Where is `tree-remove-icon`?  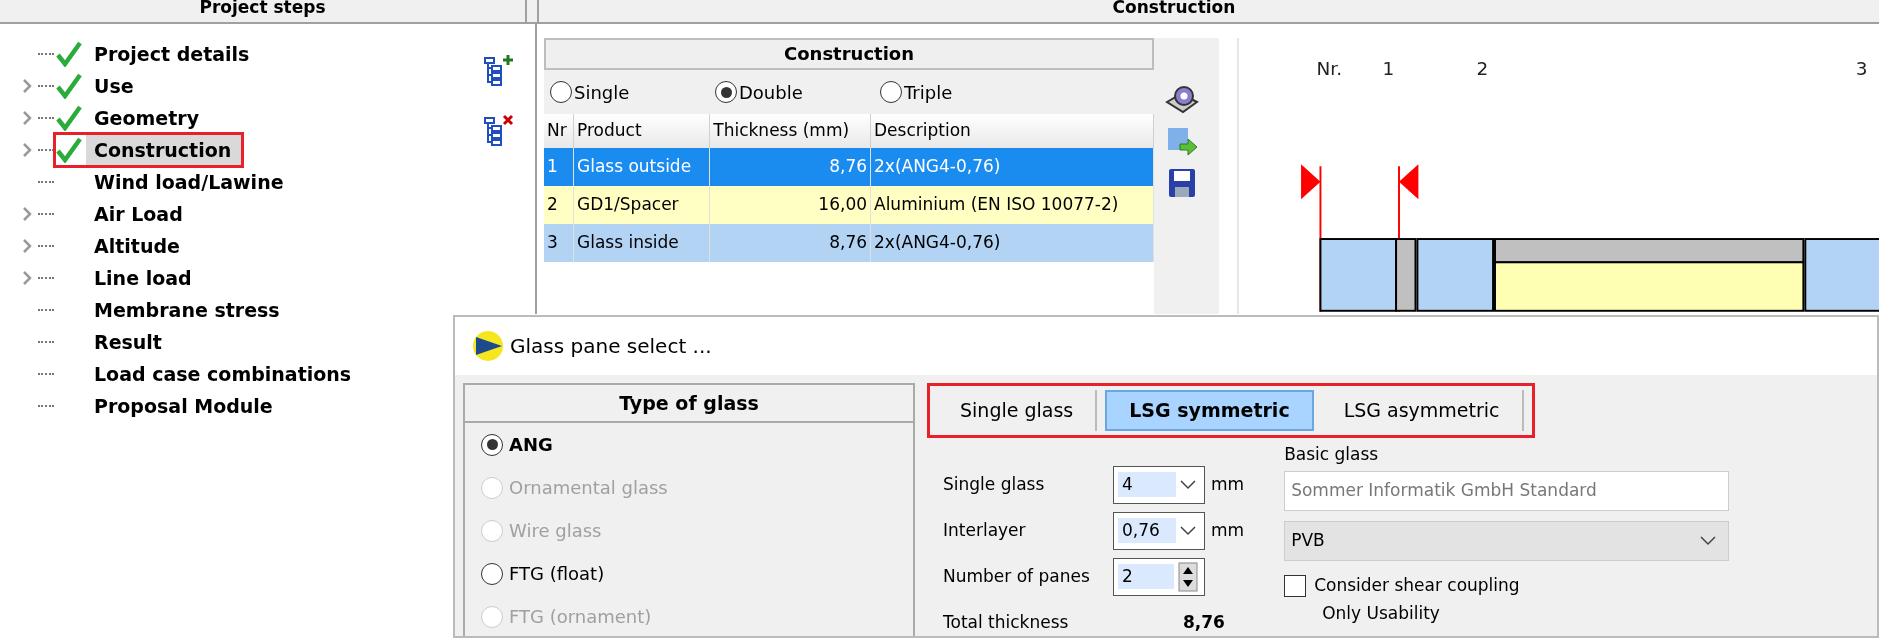 tree-remove-icon is located at coordinates (500, 130).